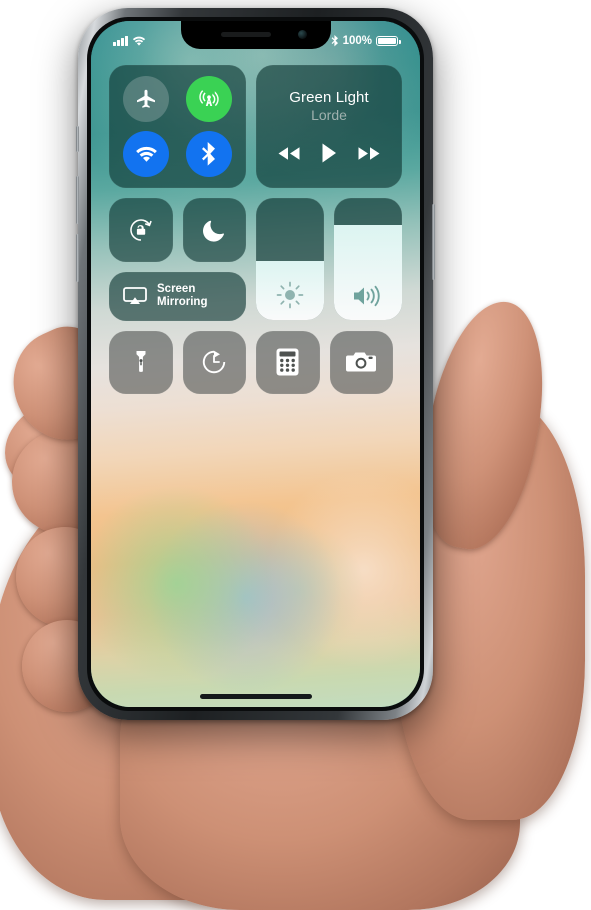 The height and width of the screenshot is (910, 591). I want to click on control-center-row-1: Green Light Lorde, so click(255, 126).